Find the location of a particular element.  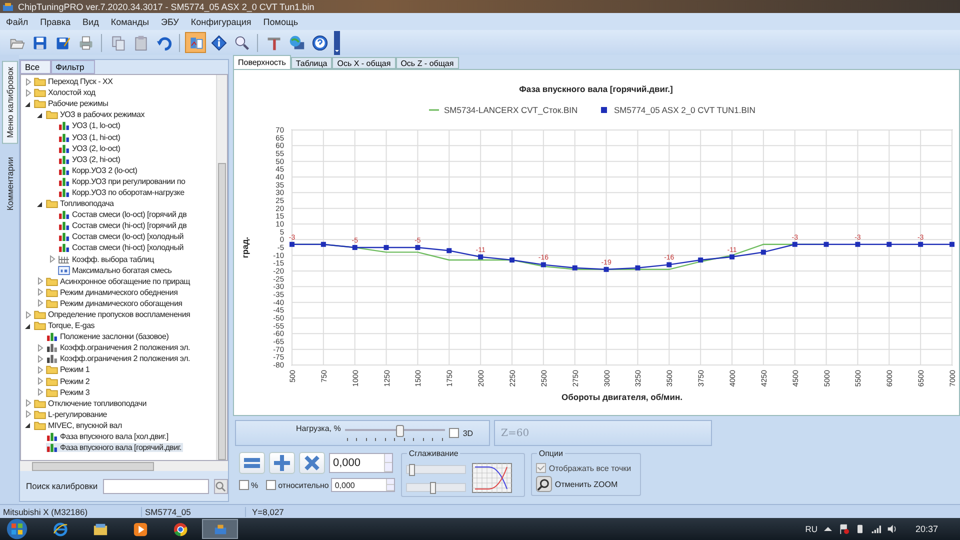

tree-item: L-регулирование is located at coordinates (71, 414).